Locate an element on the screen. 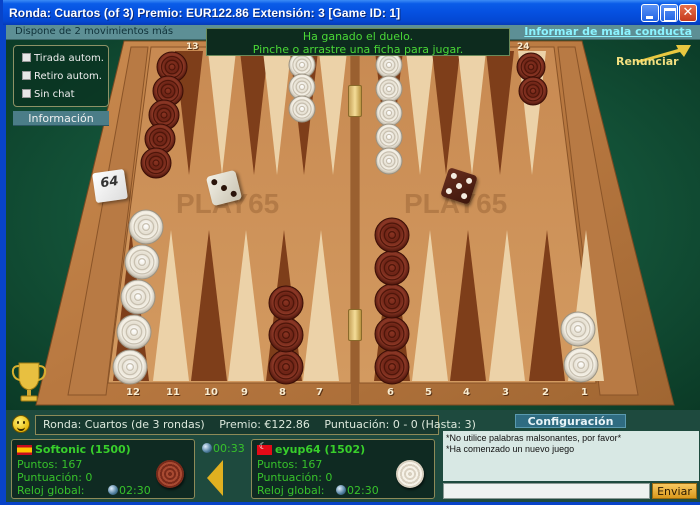 This screenshot has width=700, height=505. configuration-button: Configuración is located at coordinates (570, 421).